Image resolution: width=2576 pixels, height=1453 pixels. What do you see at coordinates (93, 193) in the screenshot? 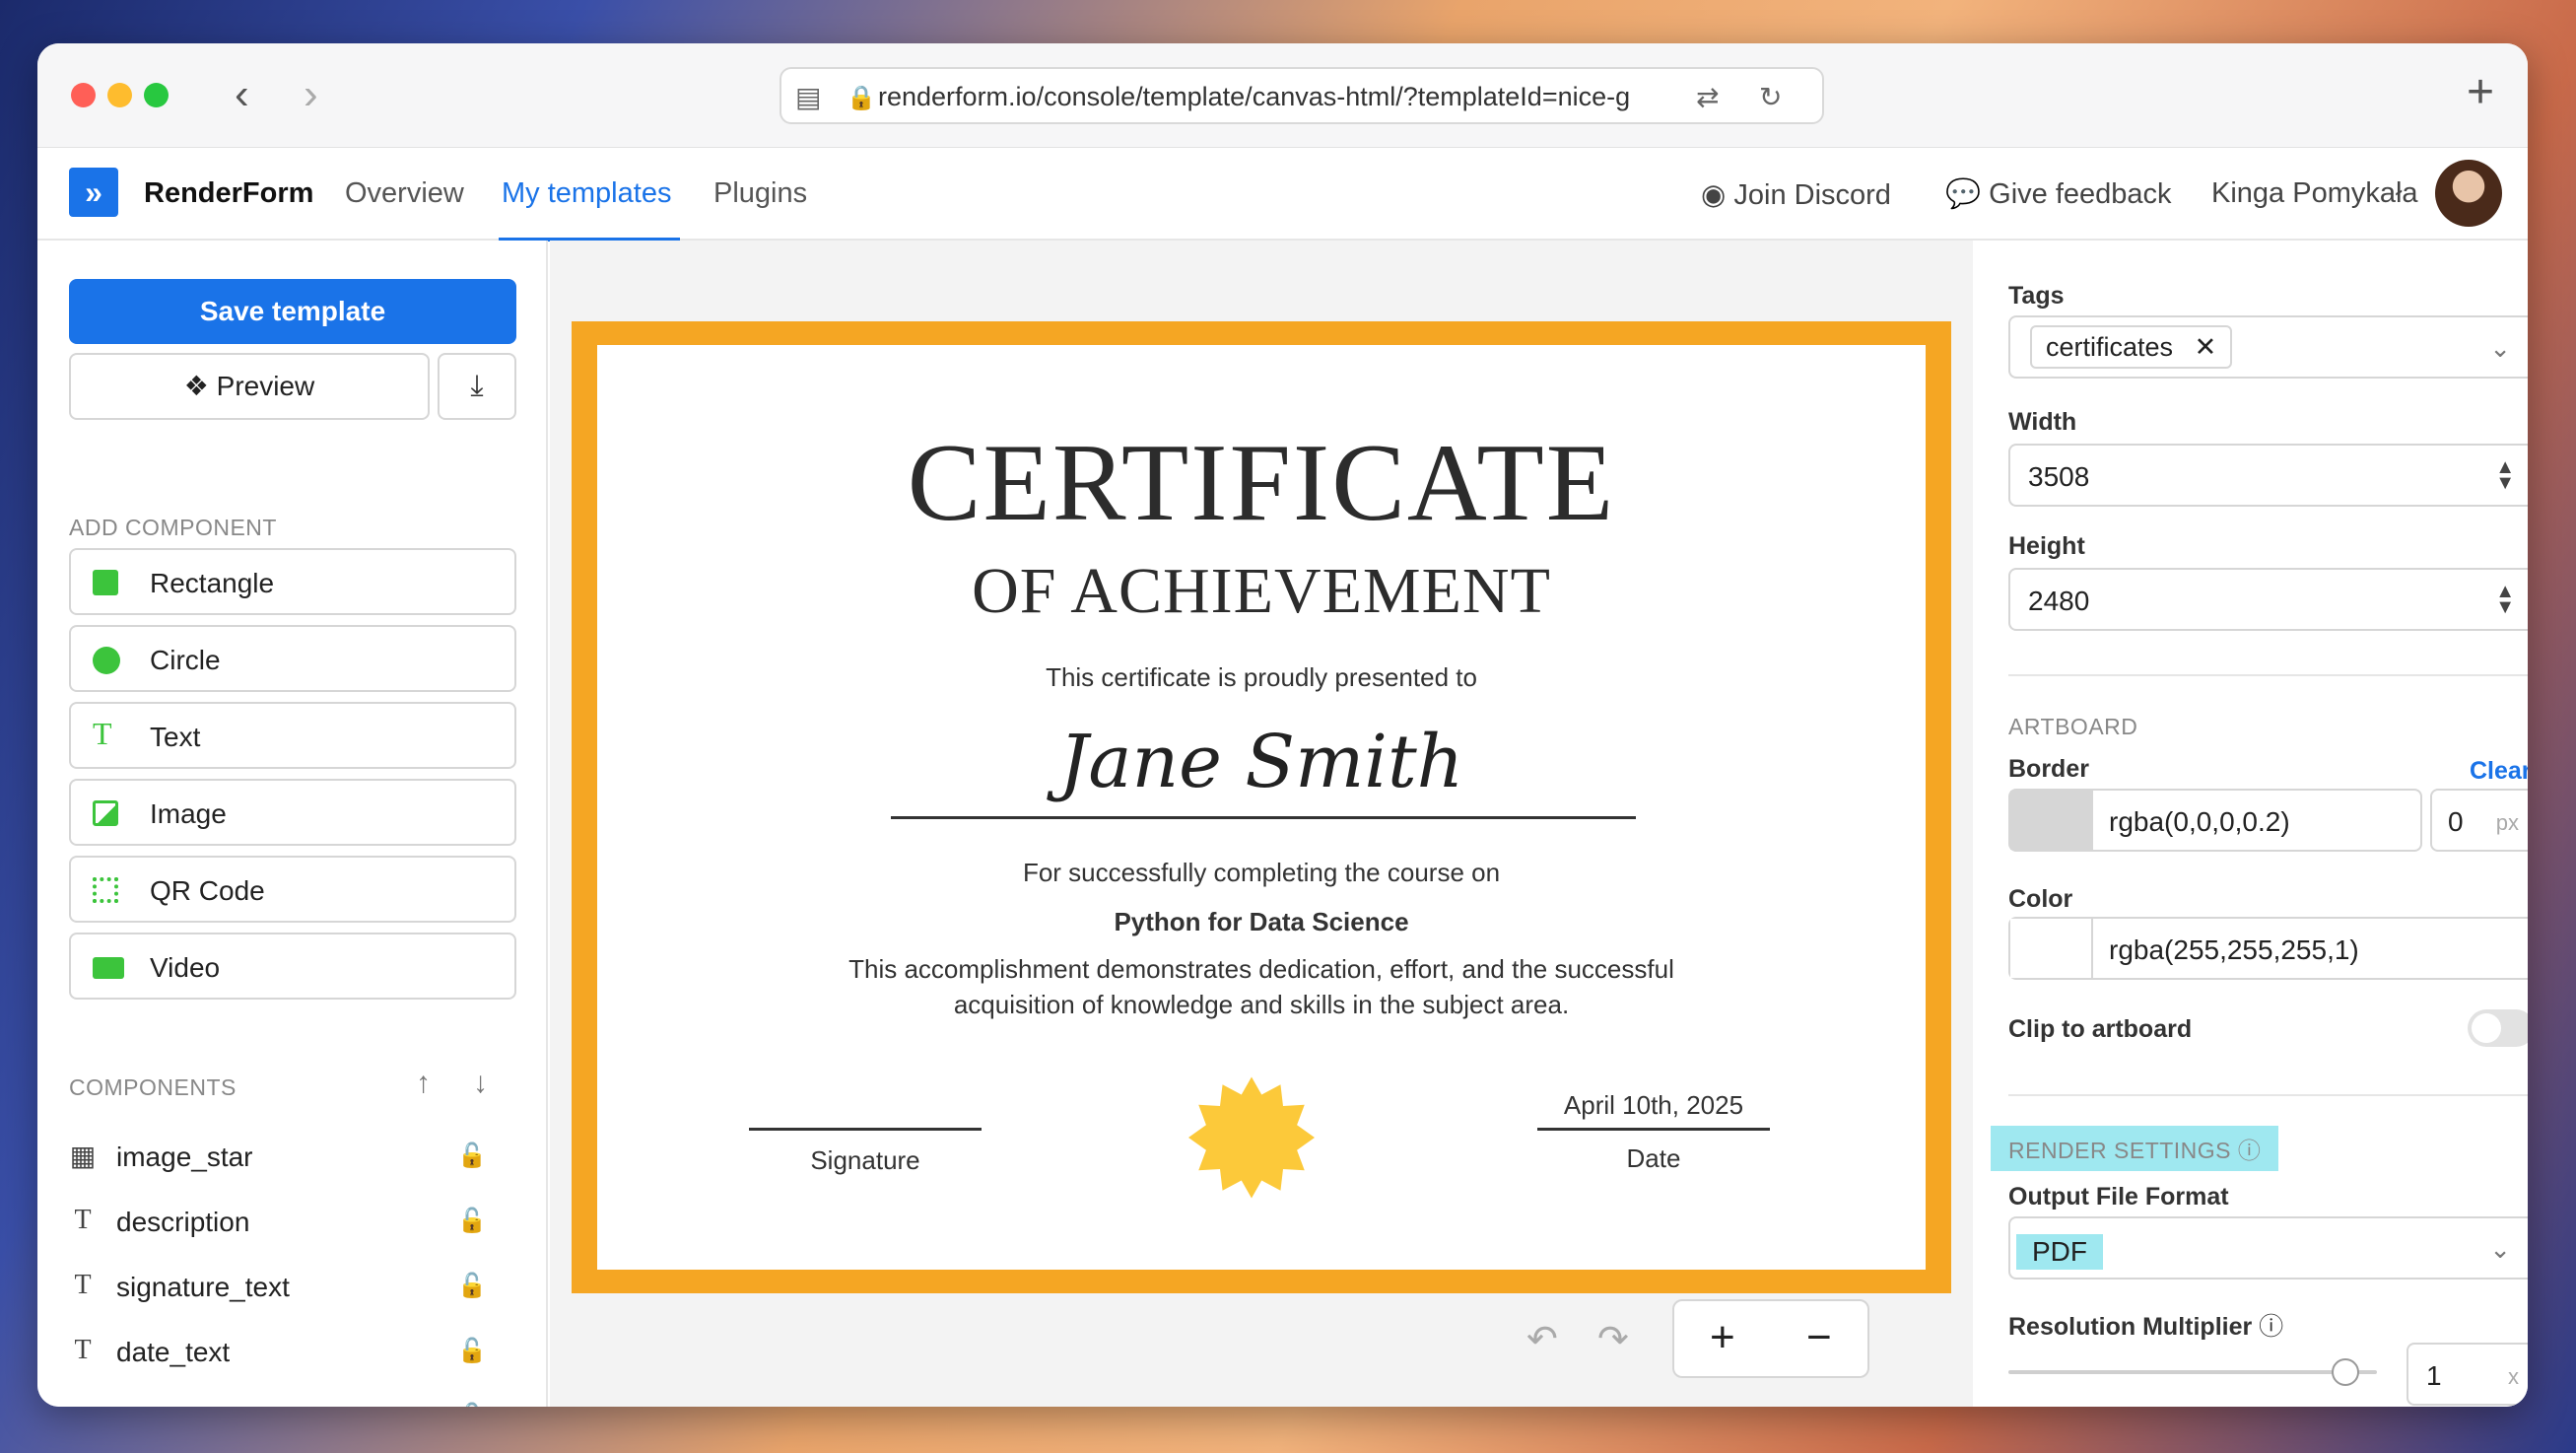
I see `renderform-logo-icon: »` at bounding box center [93, 193].